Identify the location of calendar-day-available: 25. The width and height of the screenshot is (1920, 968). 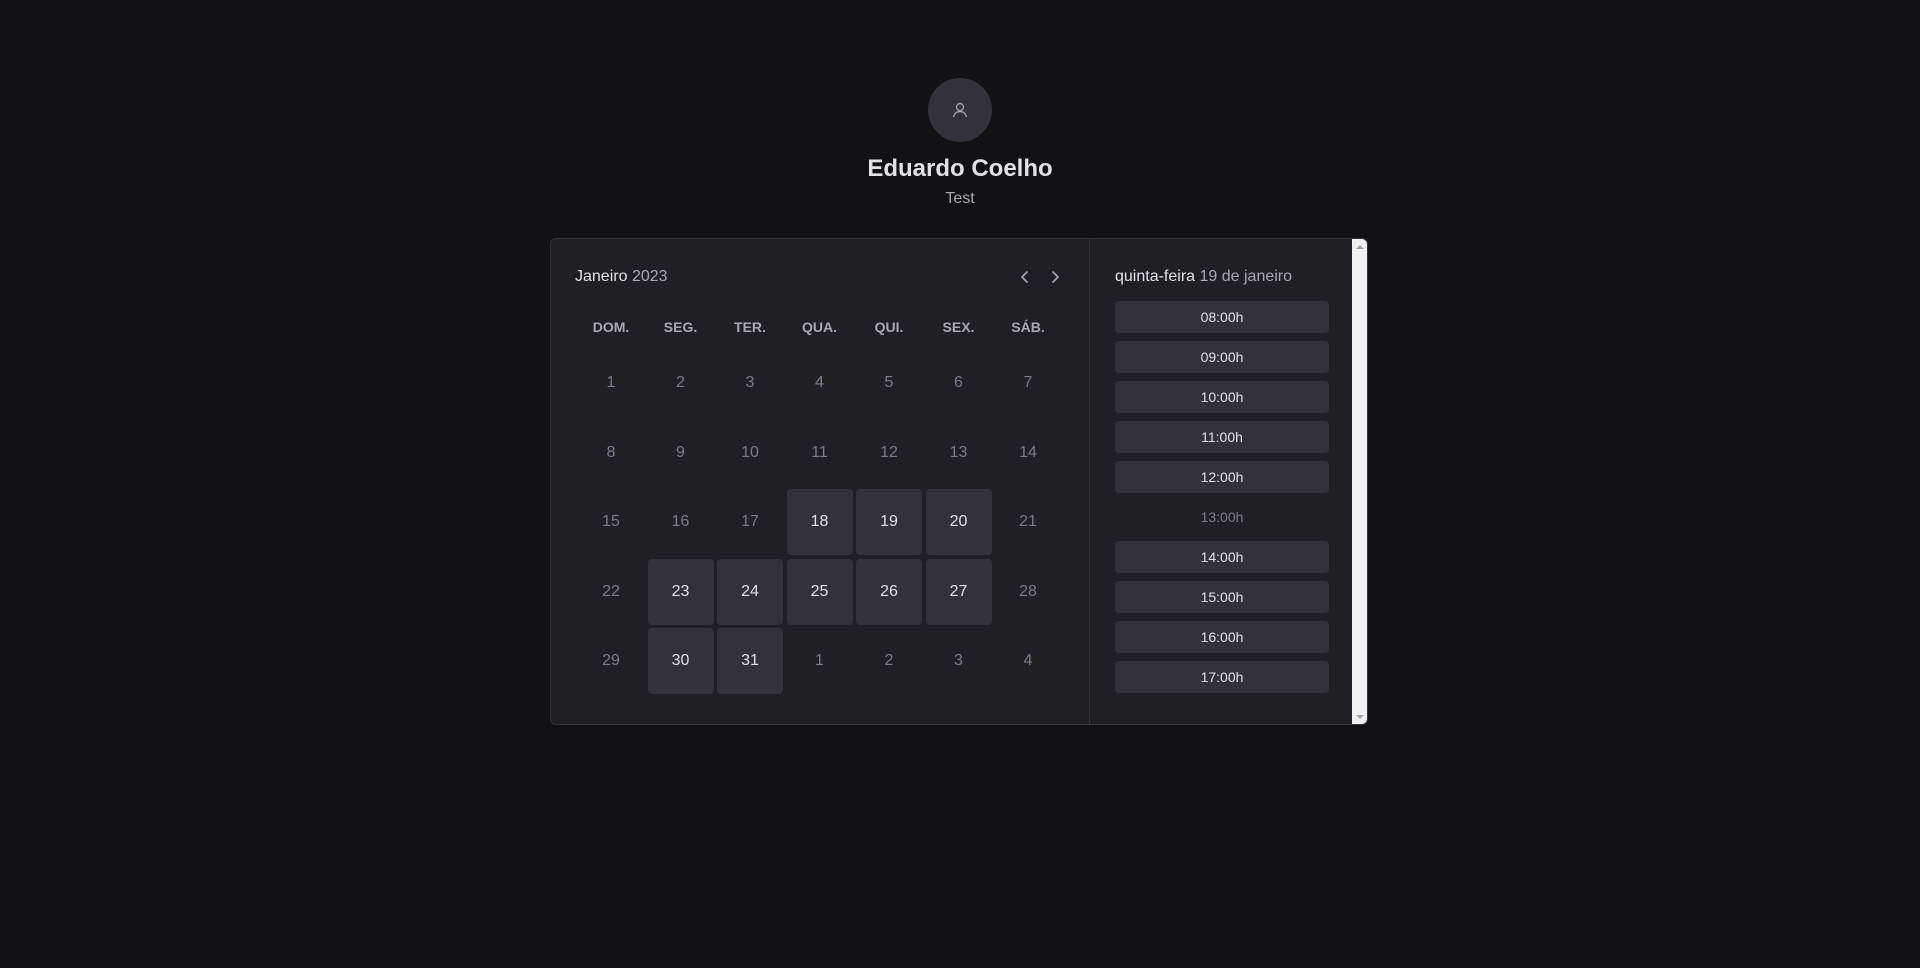
(819, 591).